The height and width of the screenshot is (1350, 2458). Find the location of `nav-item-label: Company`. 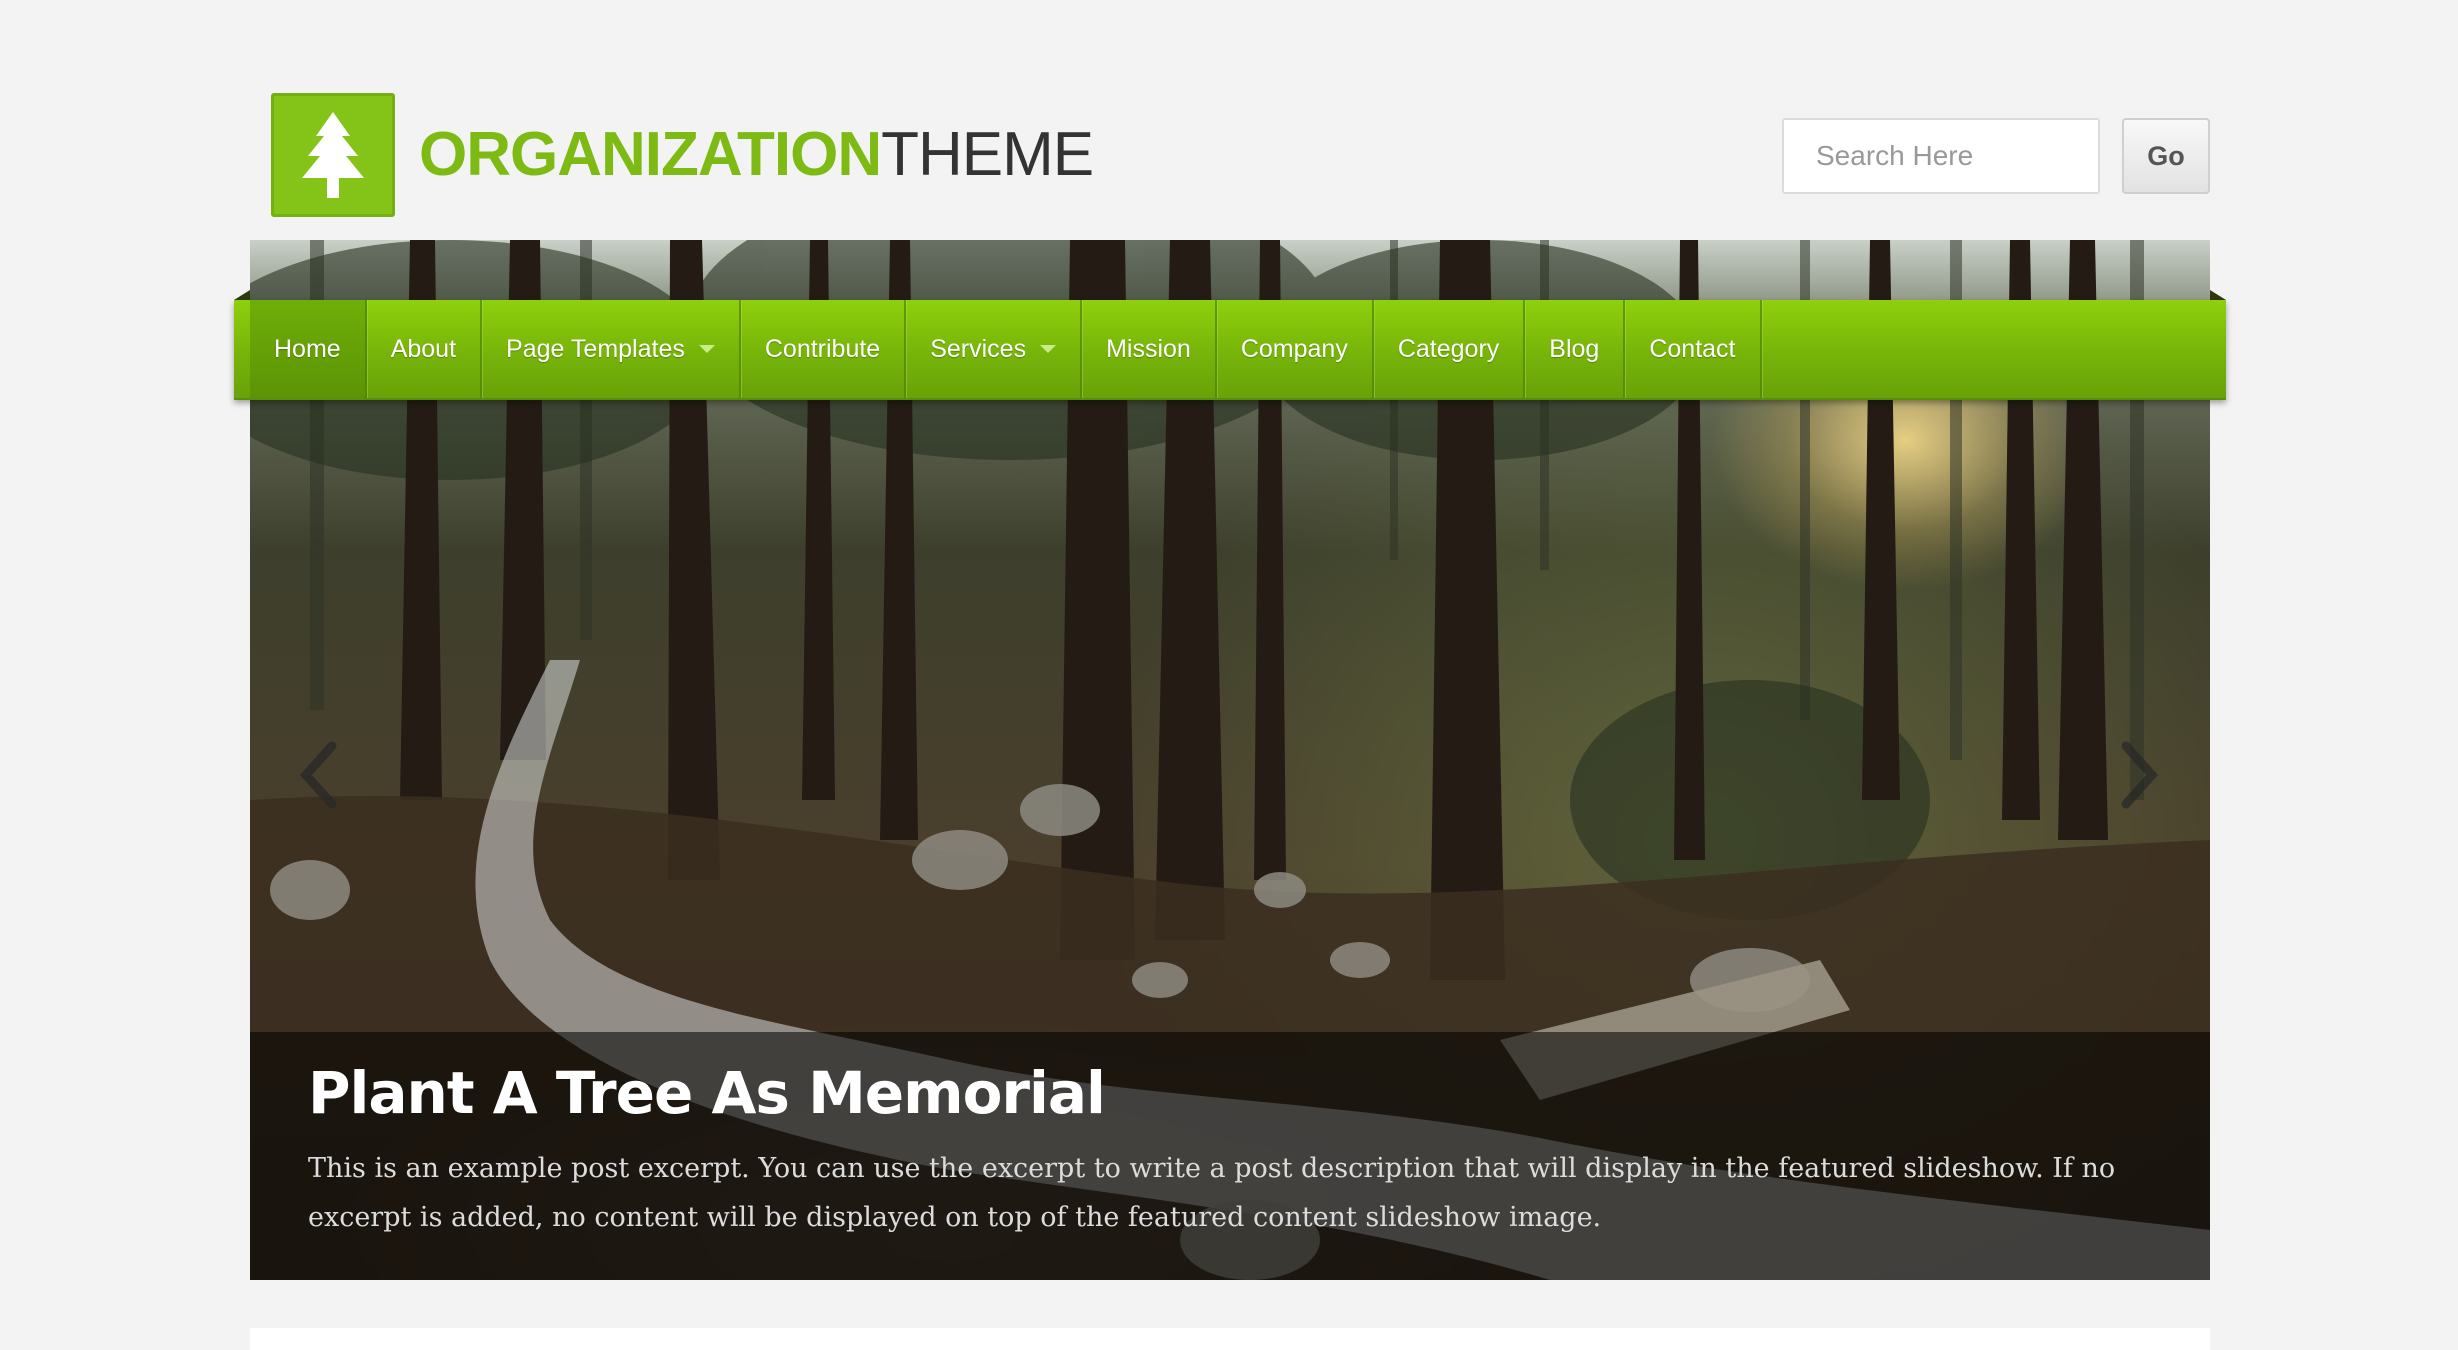

nav-item-label: Company is located at coordinates (1294, 348).